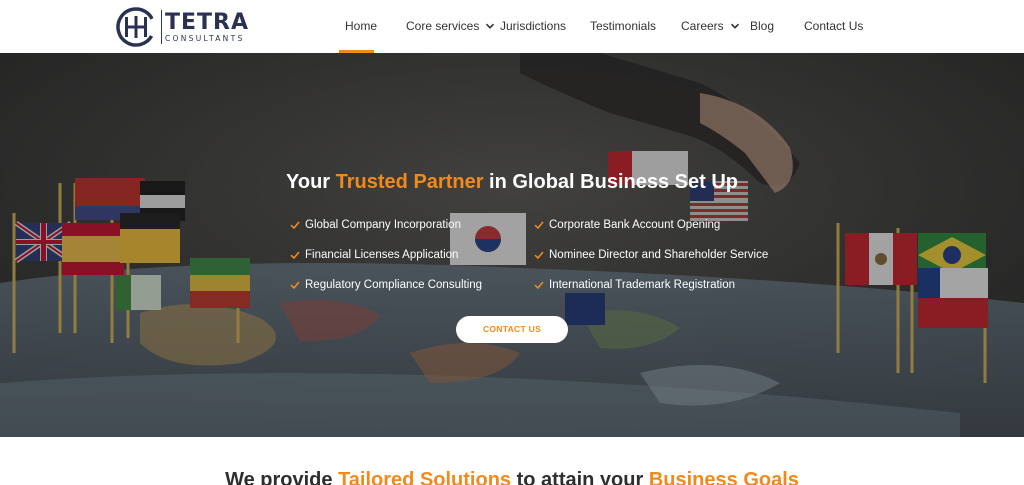 This screenshot has width=1024, height=485. What do you see at coordinates (136, 27) in the screenshot?
I see `tetra-logo-icon` at bounding box center [136, 27].